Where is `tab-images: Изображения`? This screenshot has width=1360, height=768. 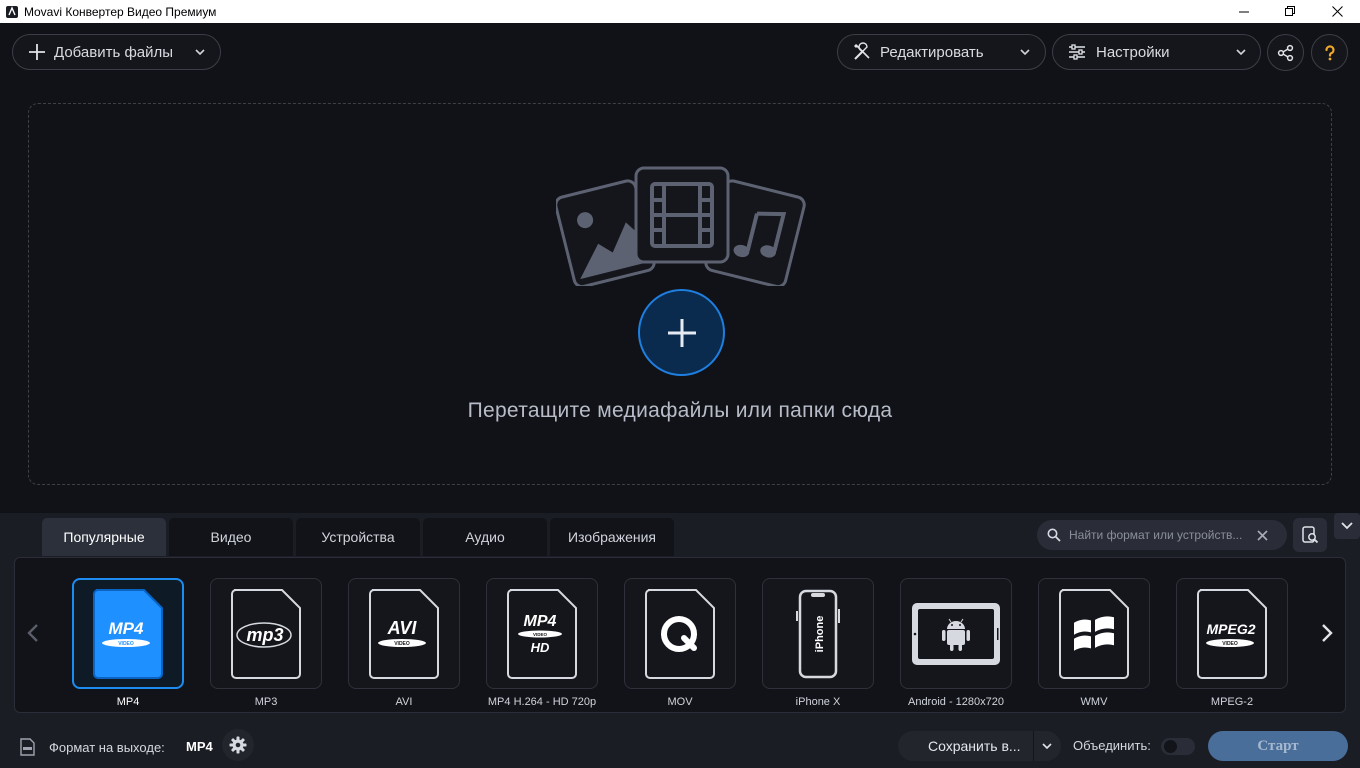
tab-images: Изображения is located at coordinates (612, 537).